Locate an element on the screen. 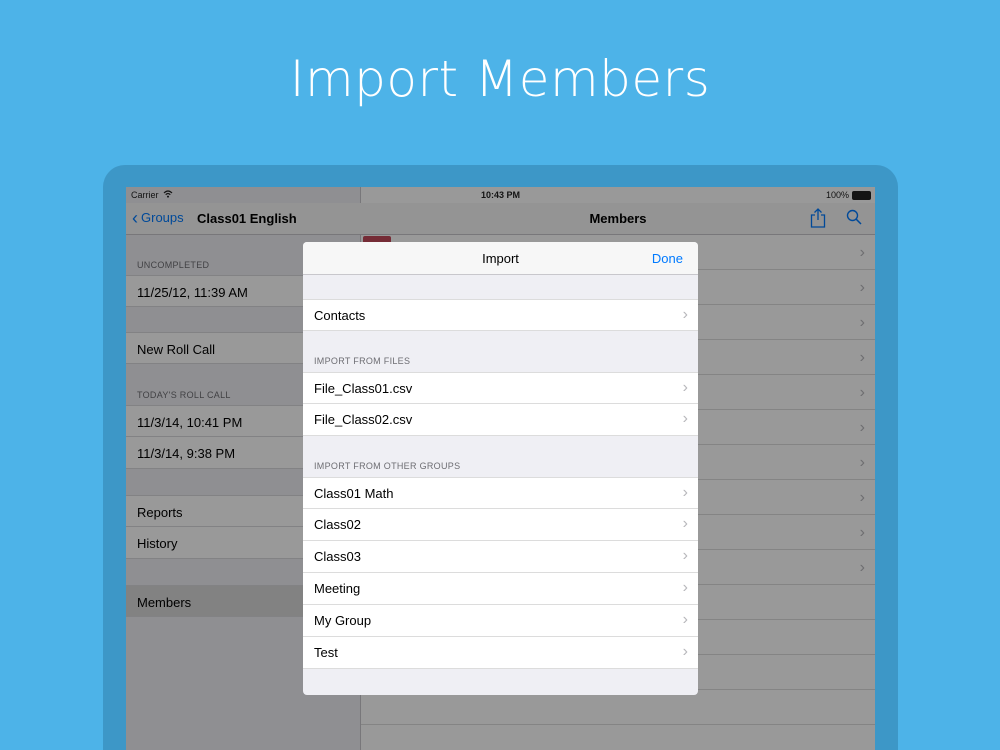 The width and height of the screenshot is (1000, 750). file-item: File_Class02.csv › is located at coordinates (500, 420).